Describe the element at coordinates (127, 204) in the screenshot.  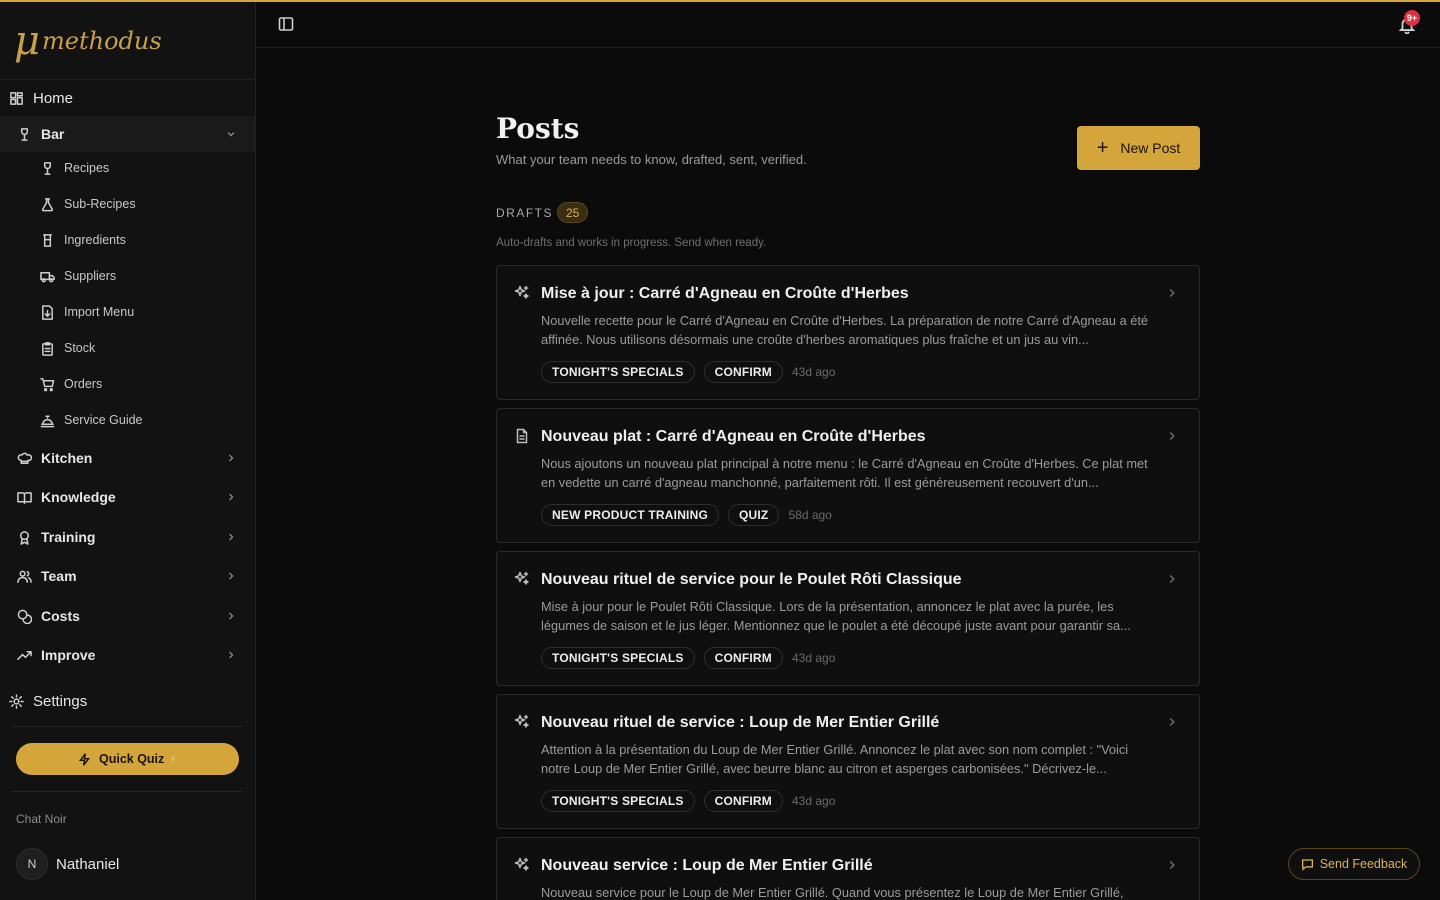
I see `sidebar-item-sub-recipes: Sub-Recipes` at that location.